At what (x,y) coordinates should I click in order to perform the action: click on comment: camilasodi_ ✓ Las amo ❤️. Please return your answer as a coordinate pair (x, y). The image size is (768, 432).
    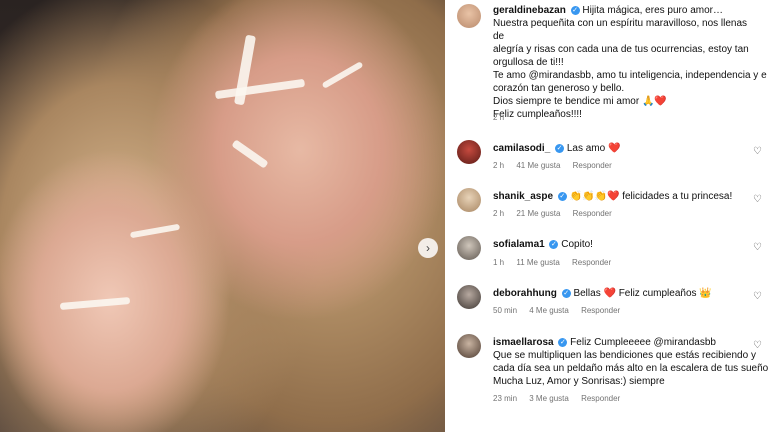
    Looking at the image, I should click on (623, 148).